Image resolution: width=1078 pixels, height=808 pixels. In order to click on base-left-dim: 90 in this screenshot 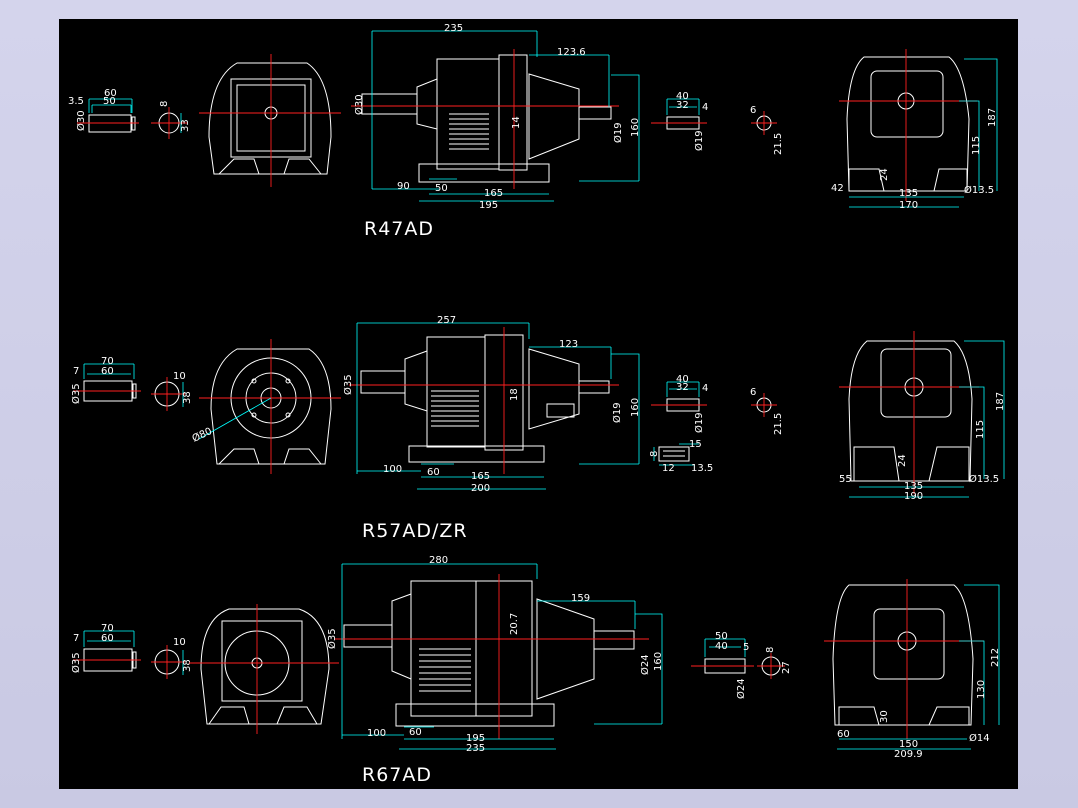, I will do `click(403, 186)`.